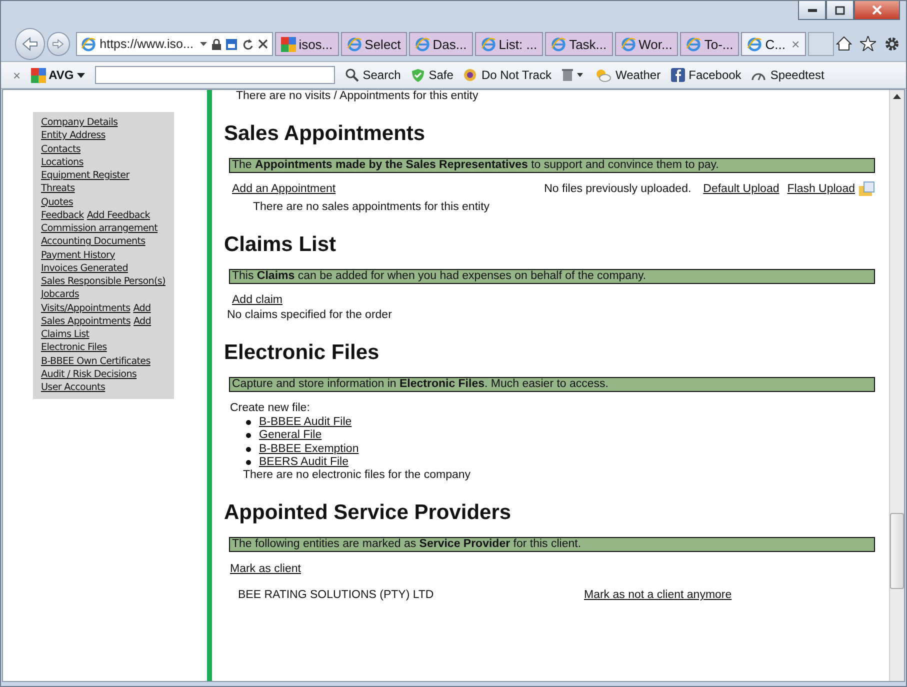  I want to click on new-file-link: B-BBEE Audit File, so click(305, 423).